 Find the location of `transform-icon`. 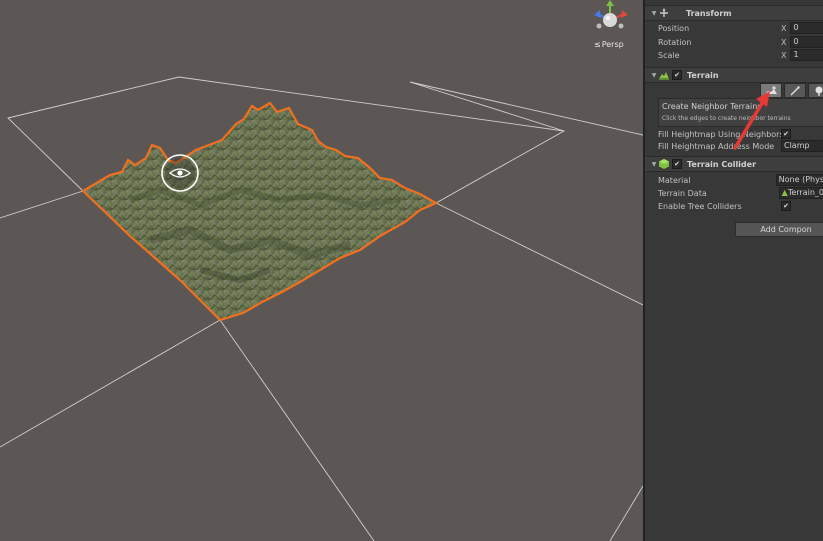

transform-icon is located at coordinates (664, 13).